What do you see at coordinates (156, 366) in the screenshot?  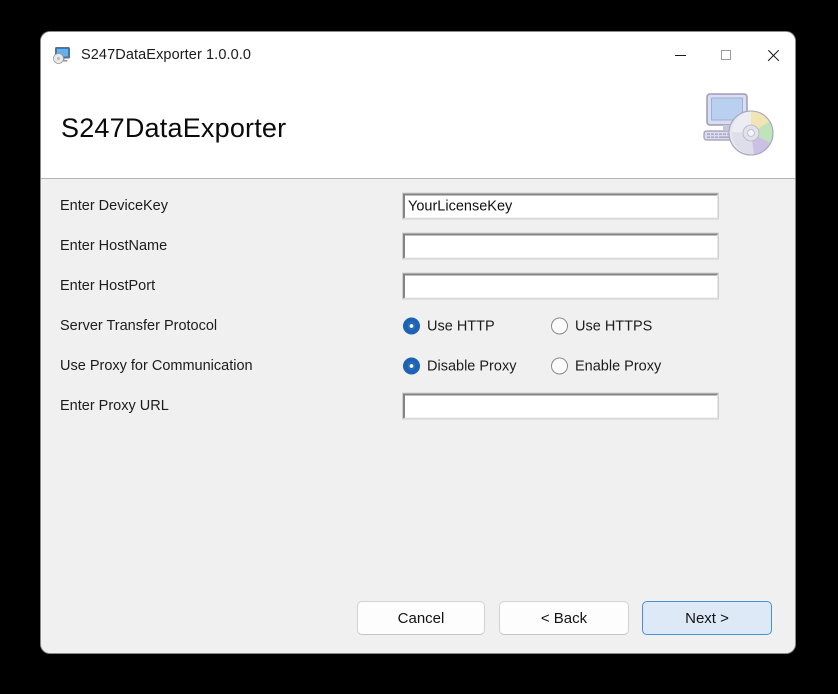 I see `label-proxy: Use Proxy for Communication` at bounding box center [156, 366].